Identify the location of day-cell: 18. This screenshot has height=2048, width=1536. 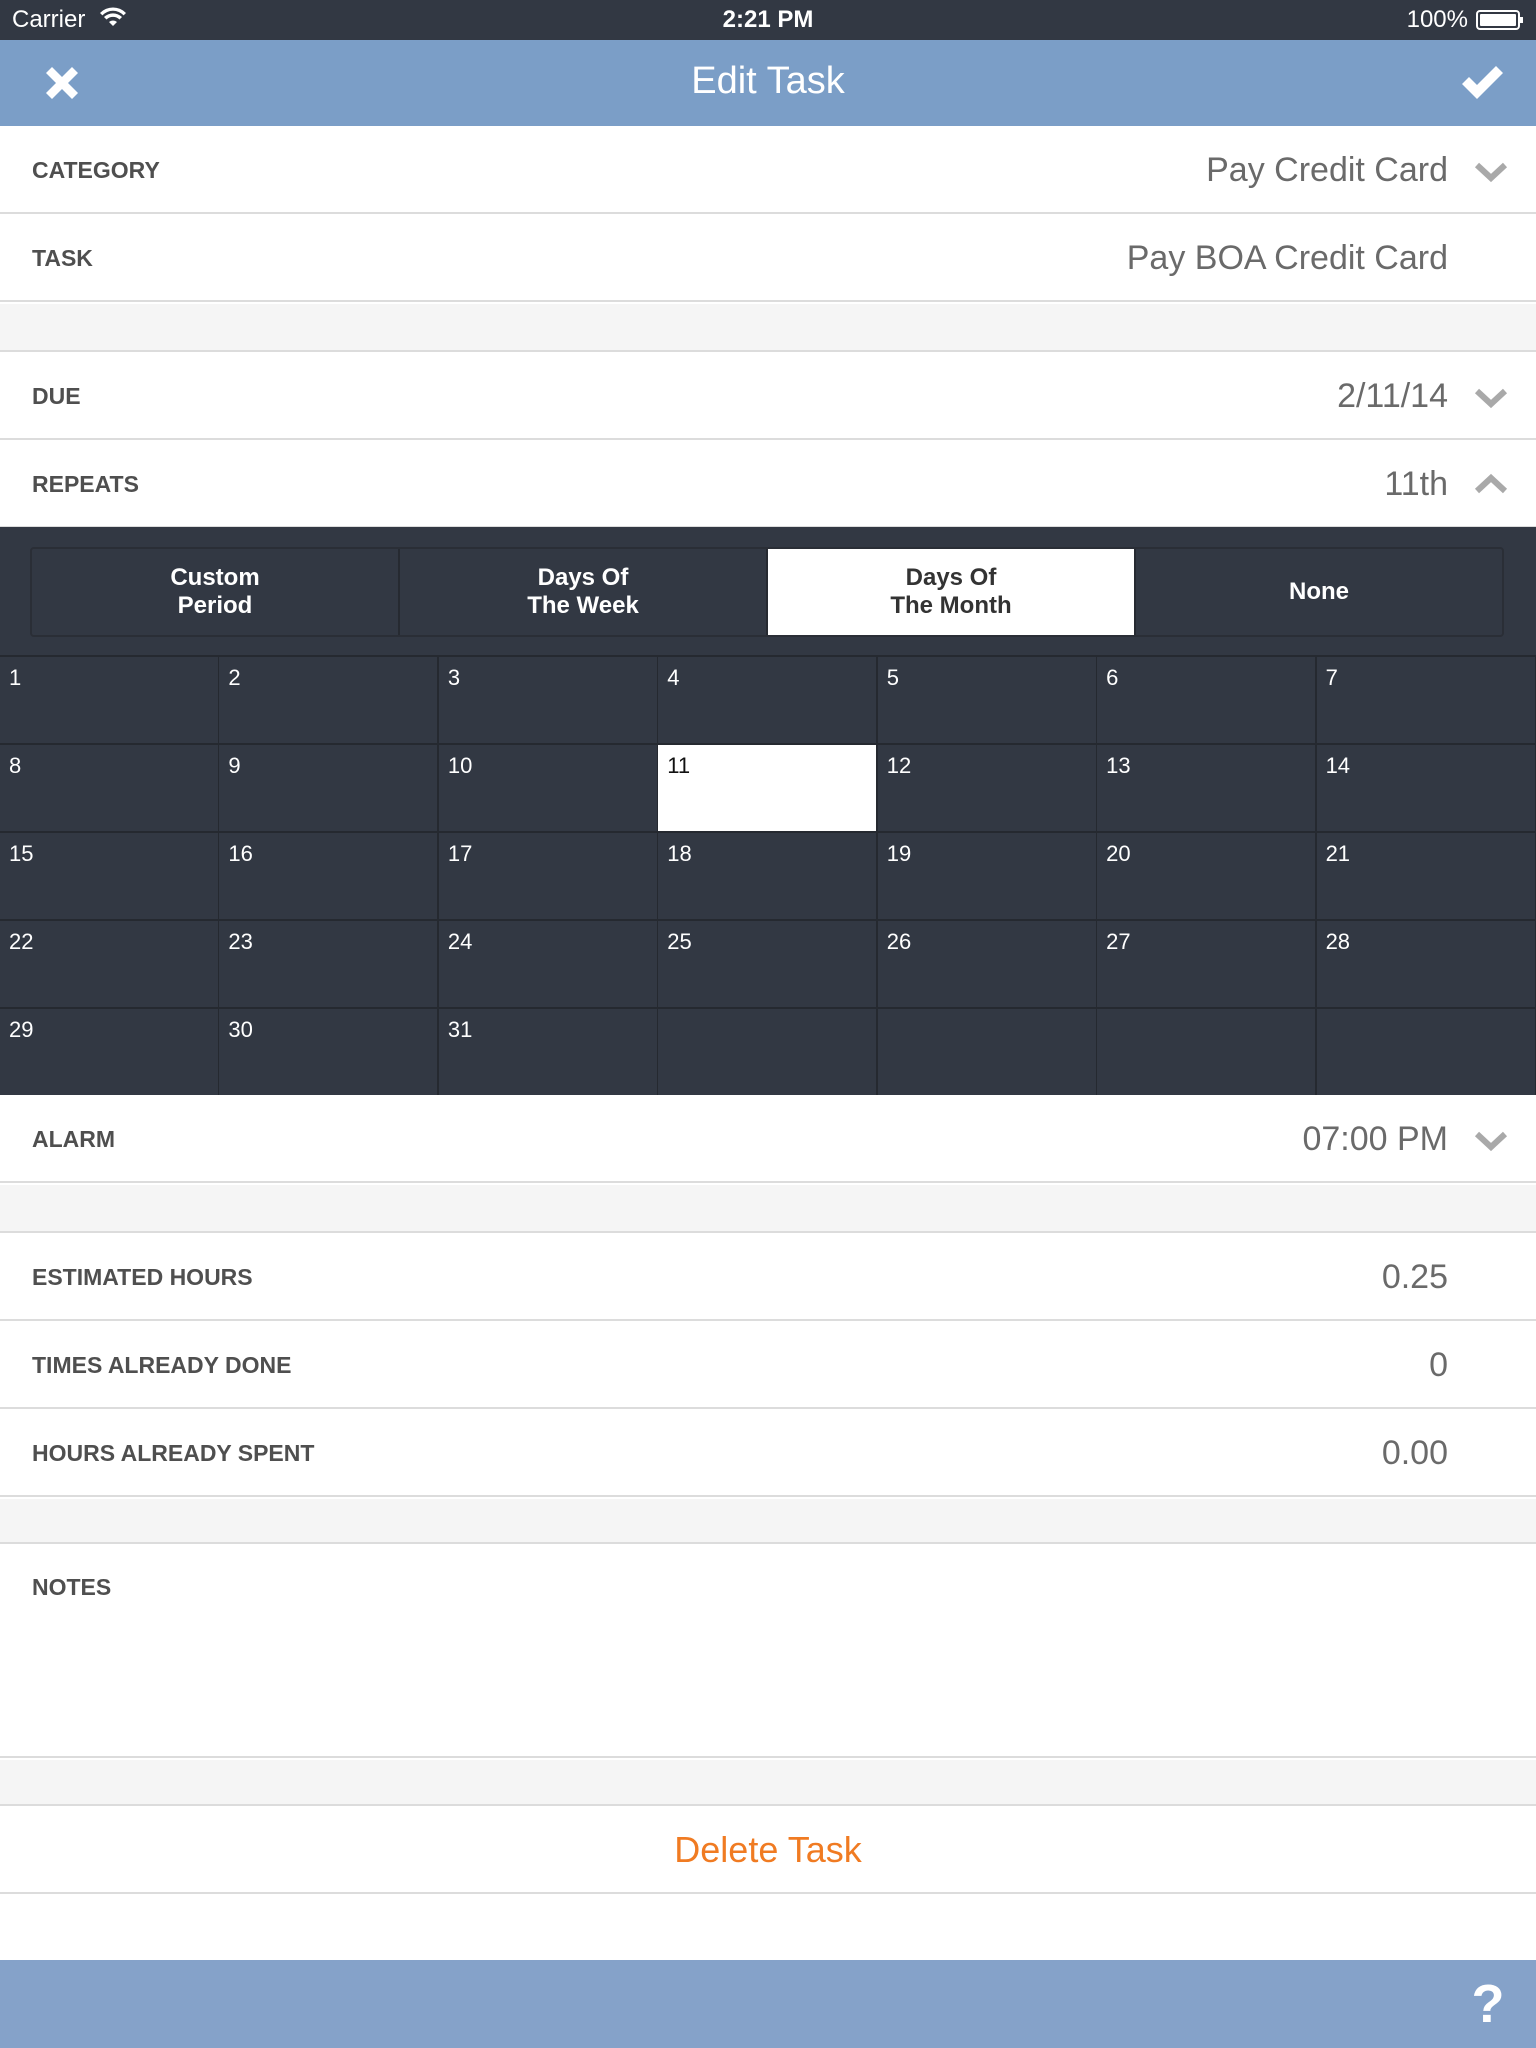
(768, 875).